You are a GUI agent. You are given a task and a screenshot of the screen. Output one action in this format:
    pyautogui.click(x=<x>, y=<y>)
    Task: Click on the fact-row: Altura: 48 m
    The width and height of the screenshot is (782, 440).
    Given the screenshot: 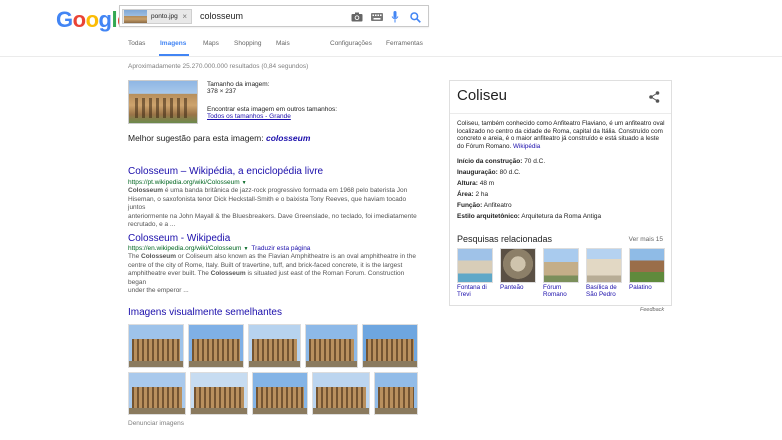 What is the action you would take?
    pyautogui.click(x=475, y=183)
    